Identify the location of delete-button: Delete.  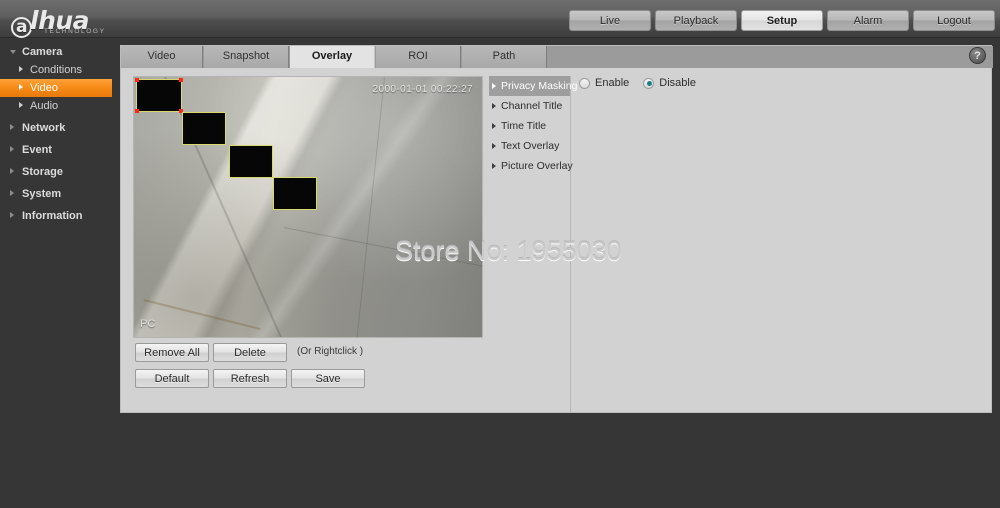
(250, 352).